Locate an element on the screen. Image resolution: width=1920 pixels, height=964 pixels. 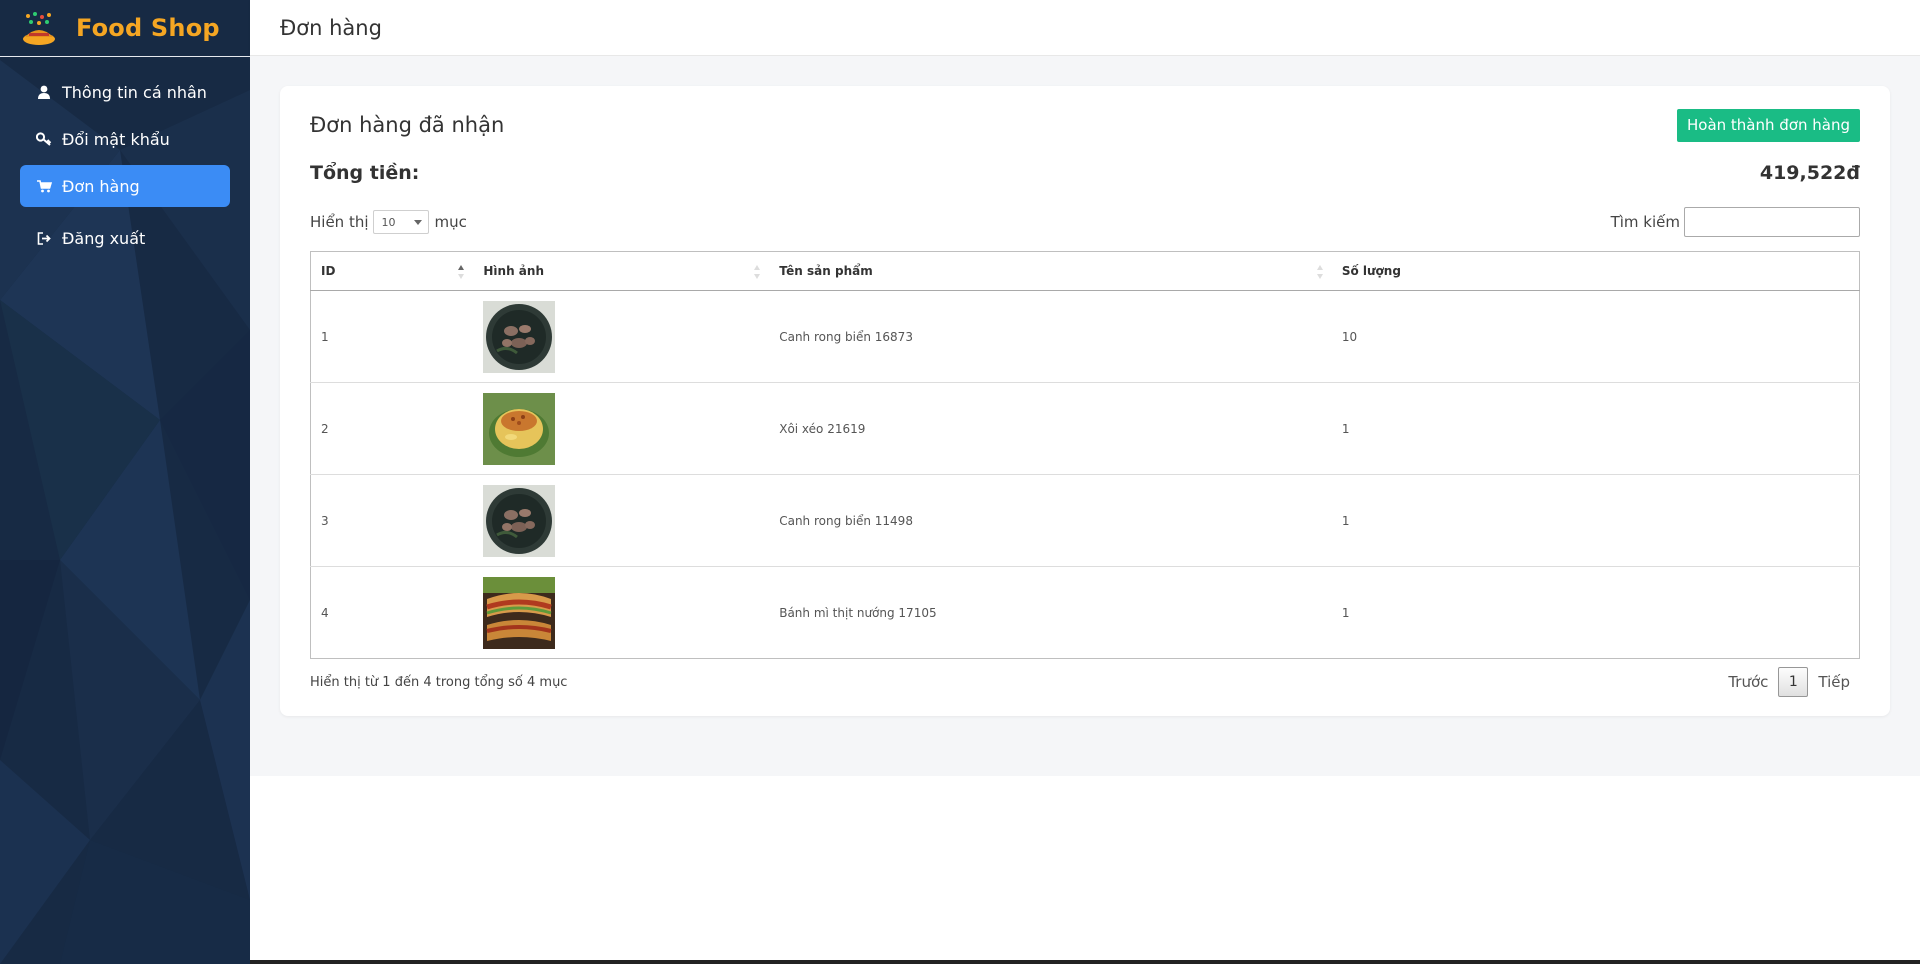
show-label: Hiển thị is located at coordinates (339, 222).